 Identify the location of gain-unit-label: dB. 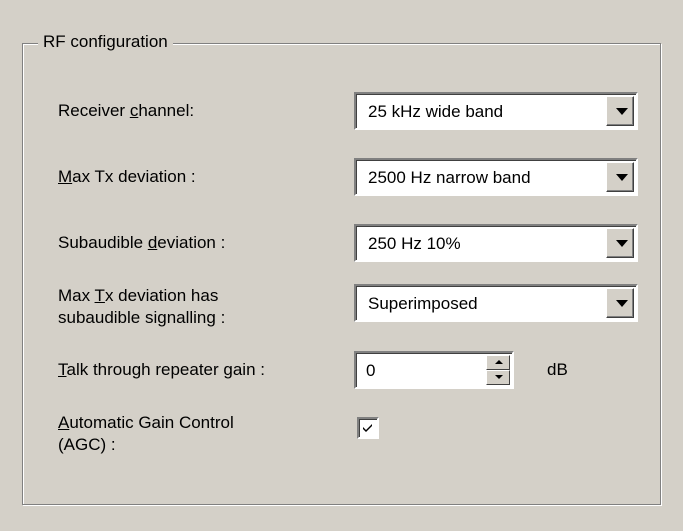
(557, 369).